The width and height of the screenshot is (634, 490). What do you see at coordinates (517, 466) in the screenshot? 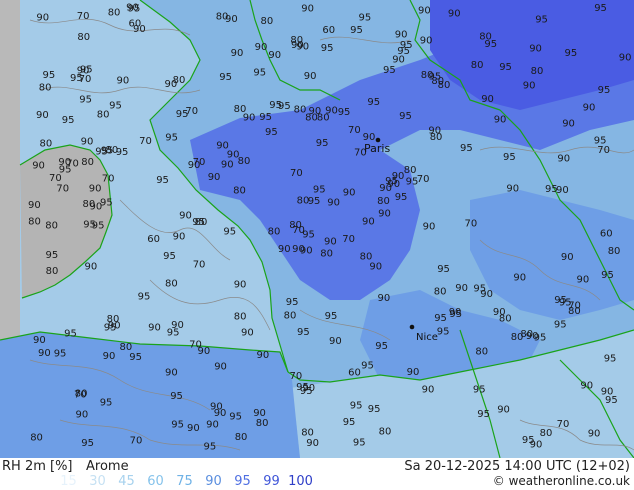
I see `valid-time: Sa 20-12-2025 14:00 UTC (12+02)` at bounding box center [517, 466].